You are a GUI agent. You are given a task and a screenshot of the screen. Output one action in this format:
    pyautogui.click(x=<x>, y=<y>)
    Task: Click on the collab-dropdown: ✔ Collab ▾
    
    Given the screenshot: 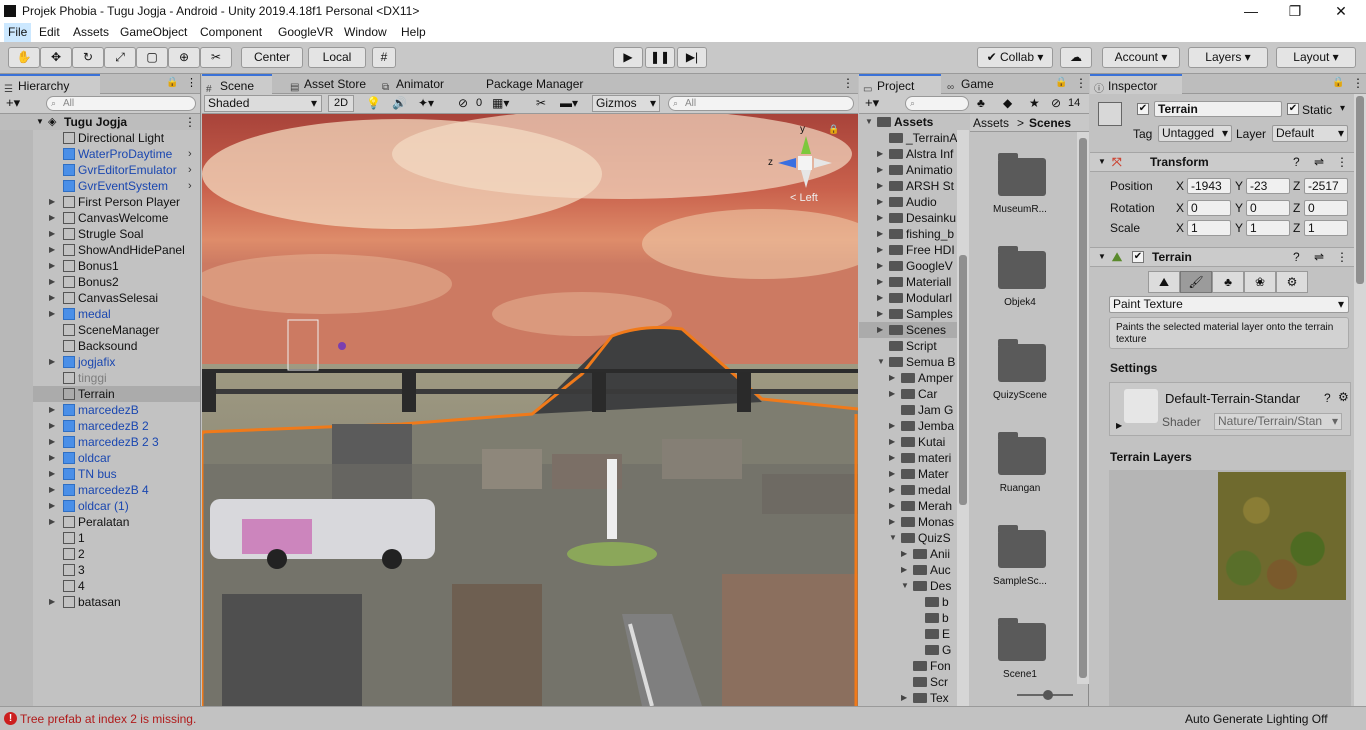 What is the action you would take?
    pyautogui.click(x=1015, y=57)
    